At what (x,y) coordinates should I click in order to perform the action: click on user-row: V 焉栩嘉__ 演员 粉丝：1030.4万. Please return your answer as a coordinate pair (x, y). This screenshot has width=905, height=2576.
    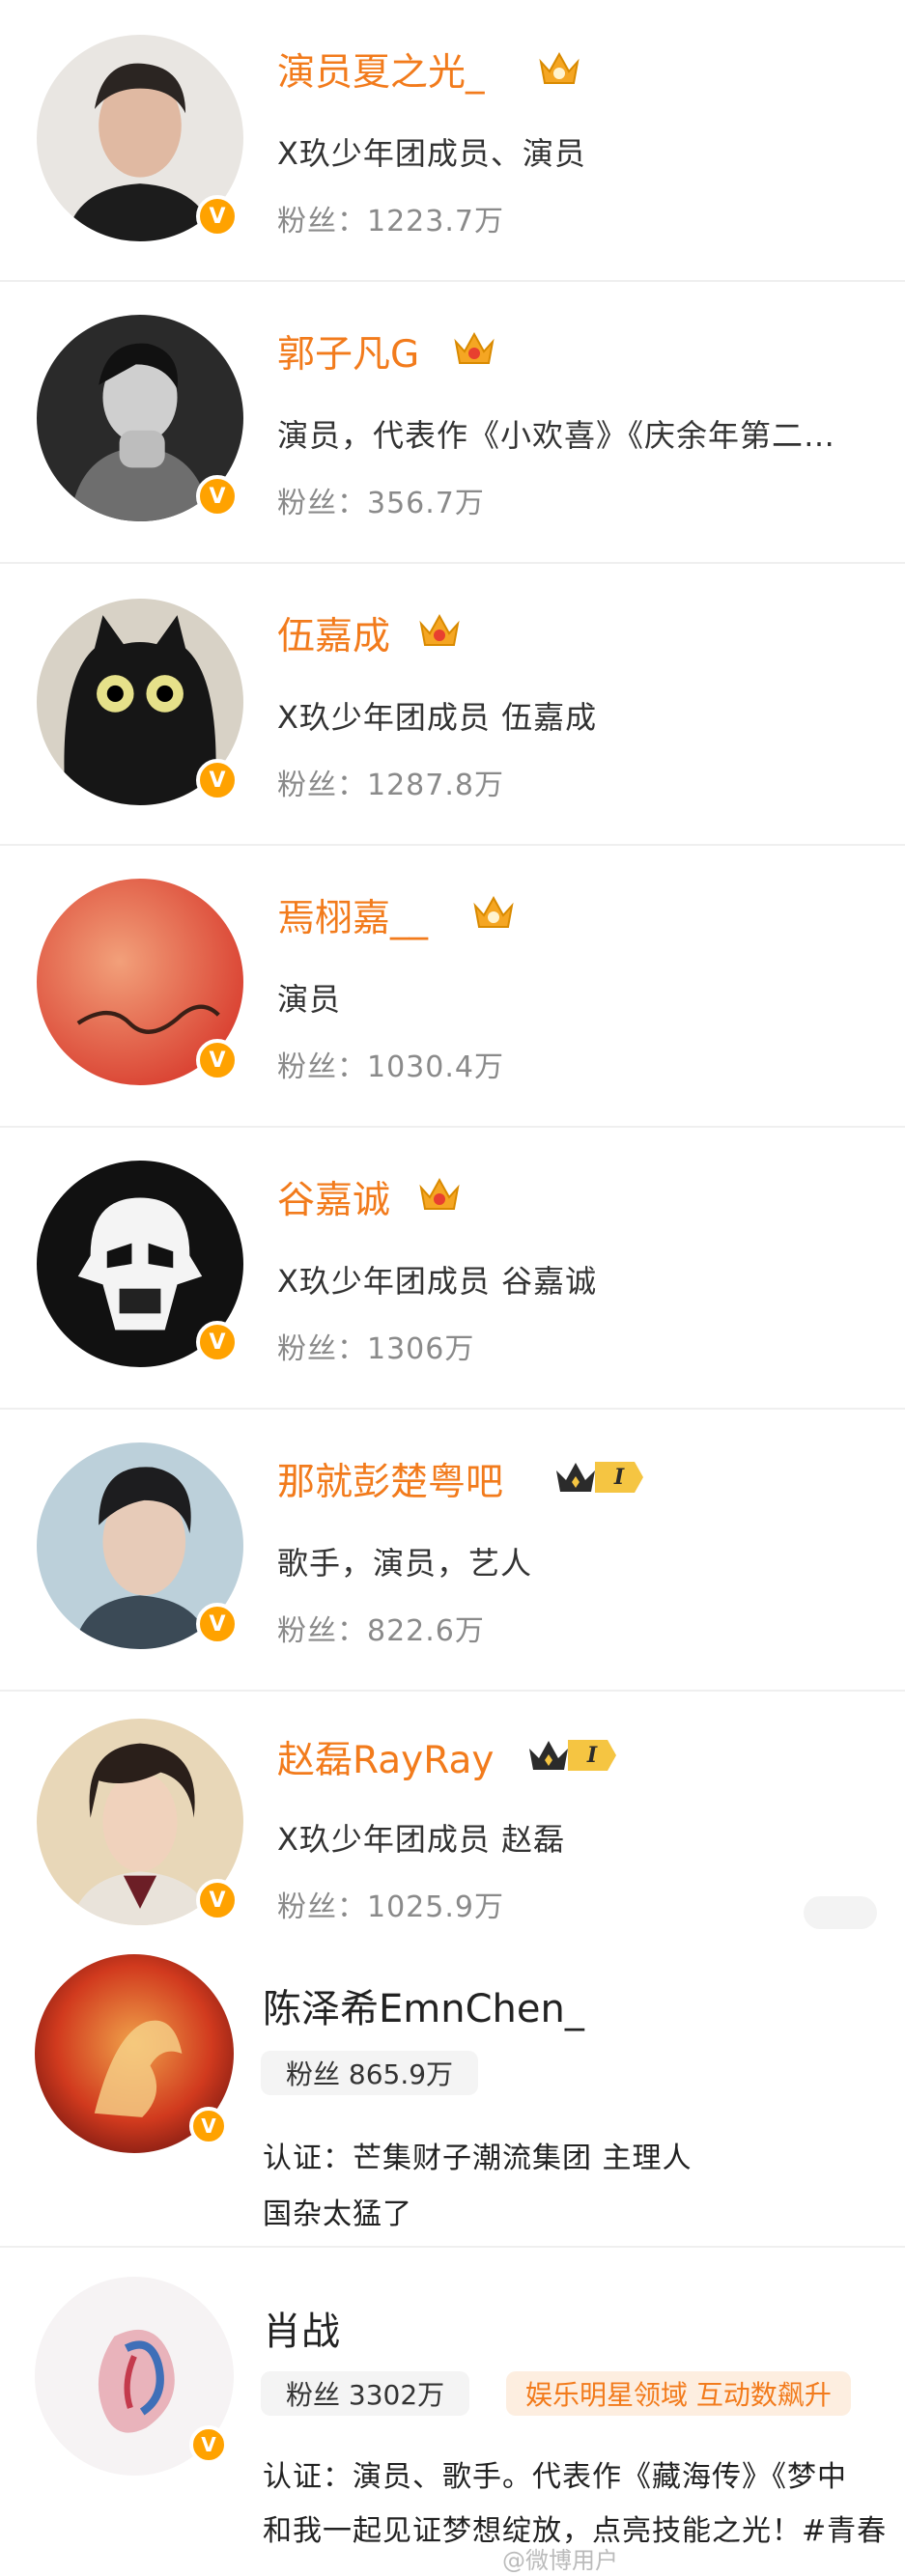
    Looking at the image, I should click on (452, 987).